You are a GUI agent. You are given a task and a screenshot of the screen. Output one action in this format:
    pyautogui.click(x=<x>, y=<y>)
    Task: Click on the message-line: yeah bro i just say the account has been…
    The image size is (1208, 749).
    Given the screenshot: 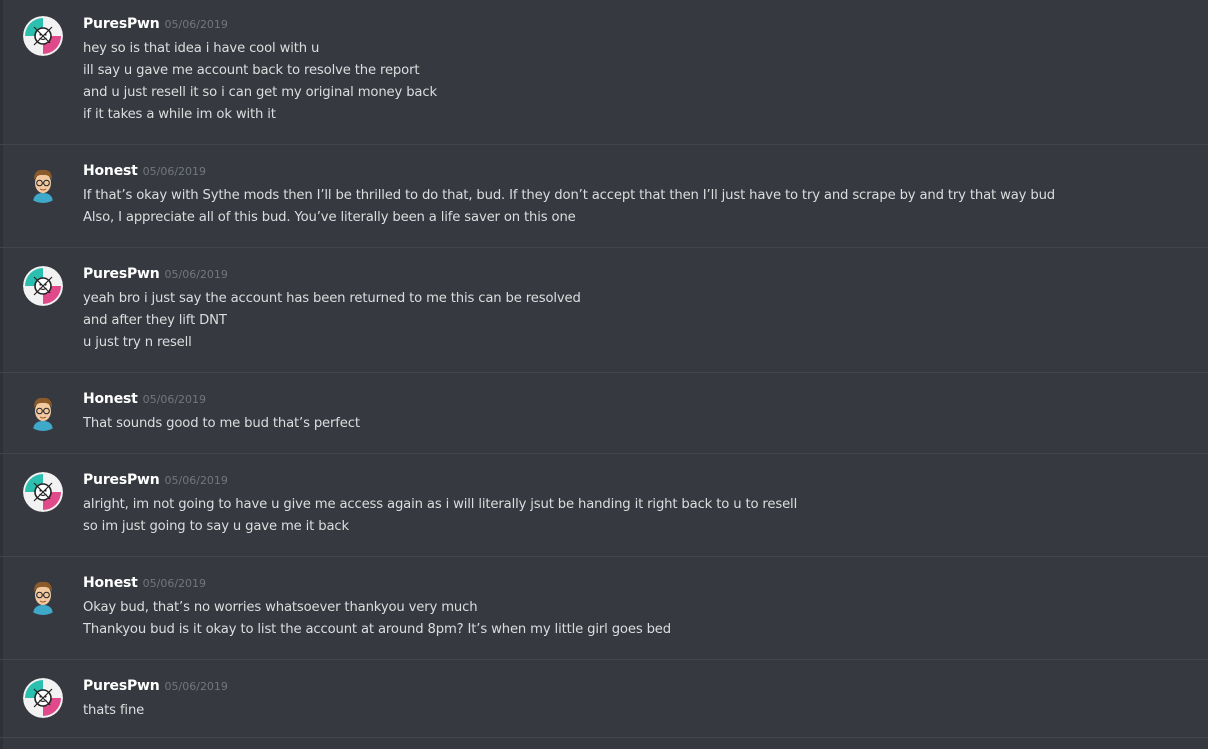 What is the action you would take?
    pyautogui.click(x=332, y=298)
    